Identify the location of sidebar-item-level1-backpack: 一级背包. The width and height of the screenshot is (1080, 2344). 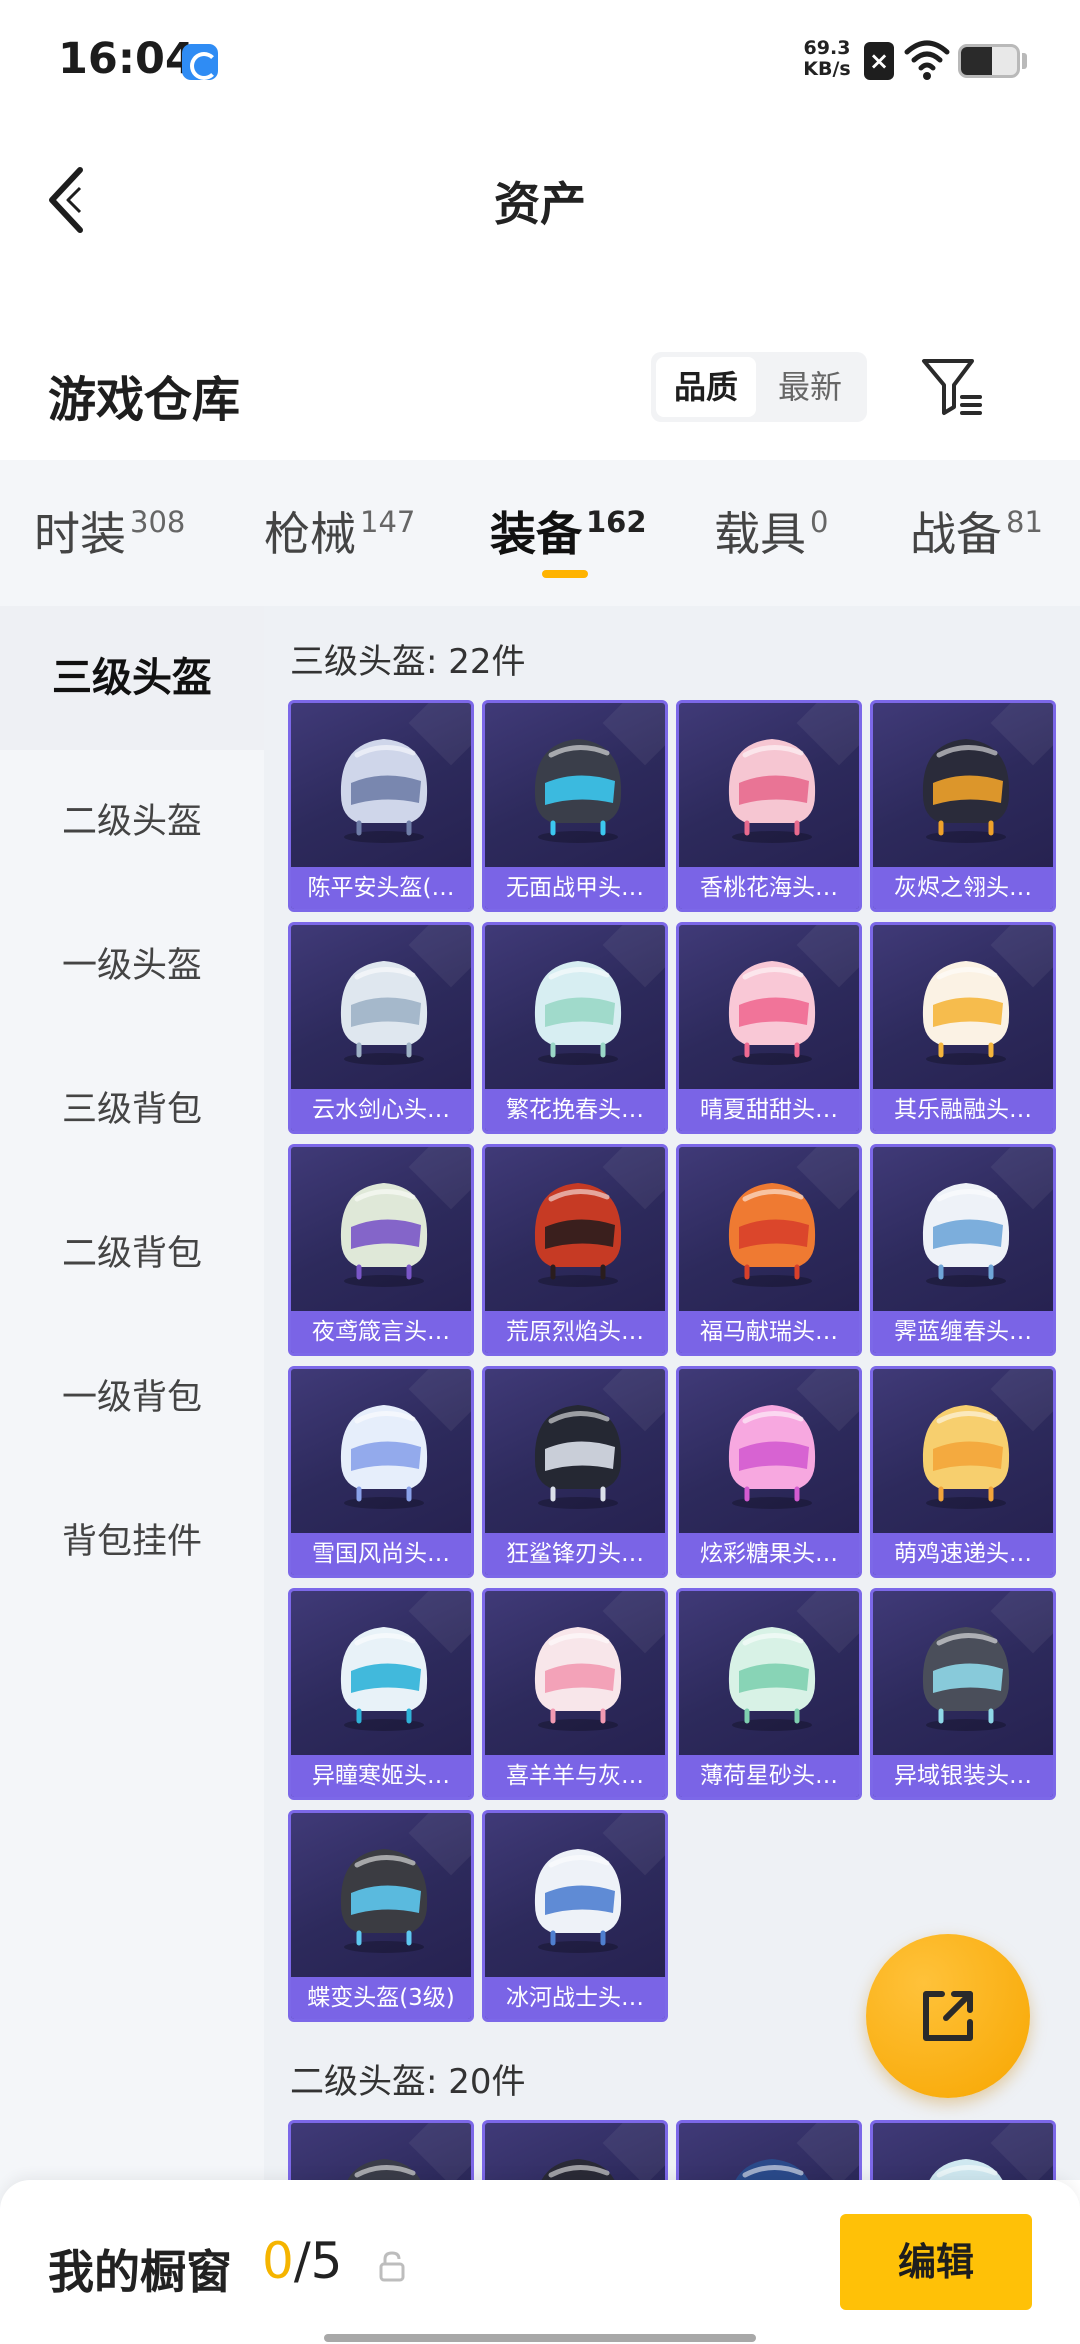
(132, 1398).